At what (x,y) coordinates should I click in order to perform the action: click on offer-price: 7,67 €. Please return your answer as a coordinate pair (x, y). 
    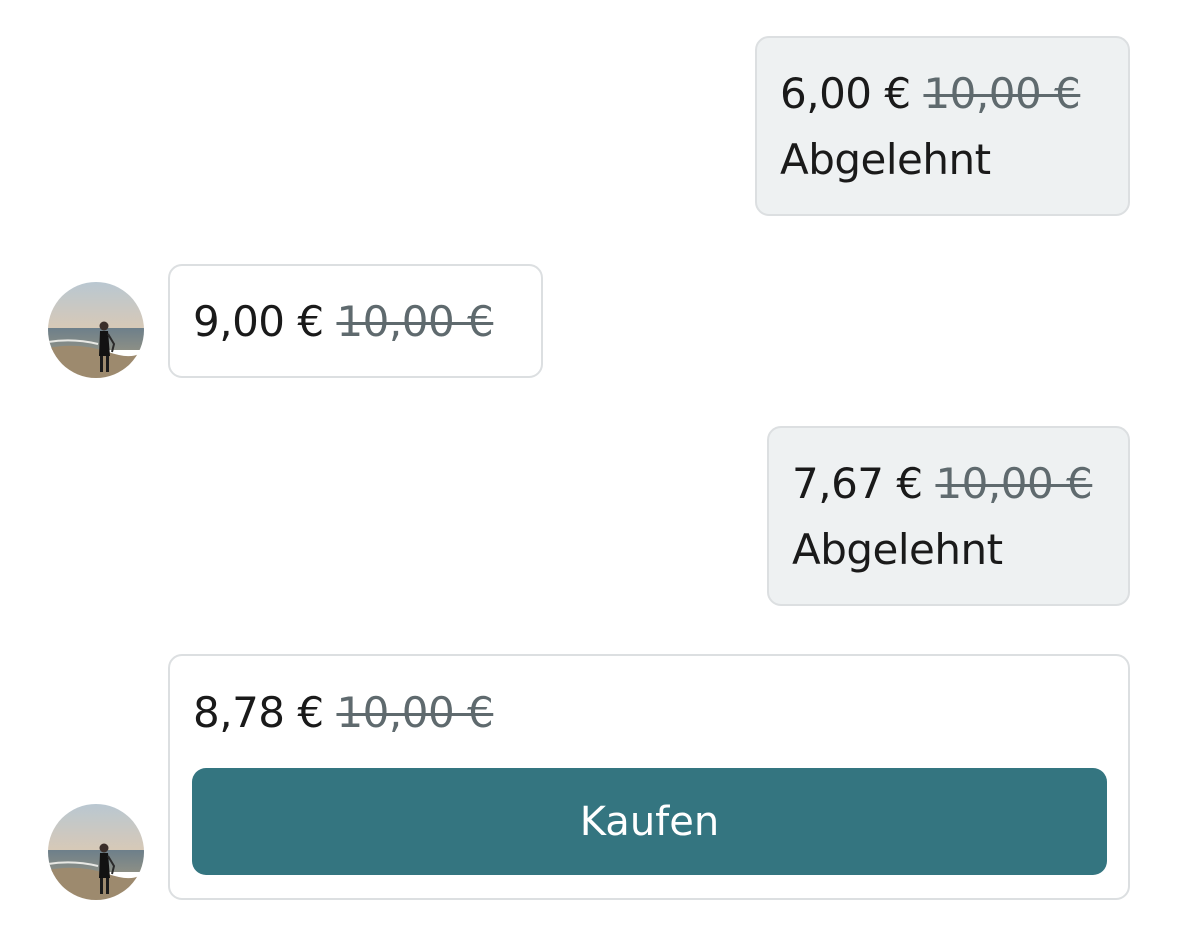
    Looking at the image, I should click on (857, 483).